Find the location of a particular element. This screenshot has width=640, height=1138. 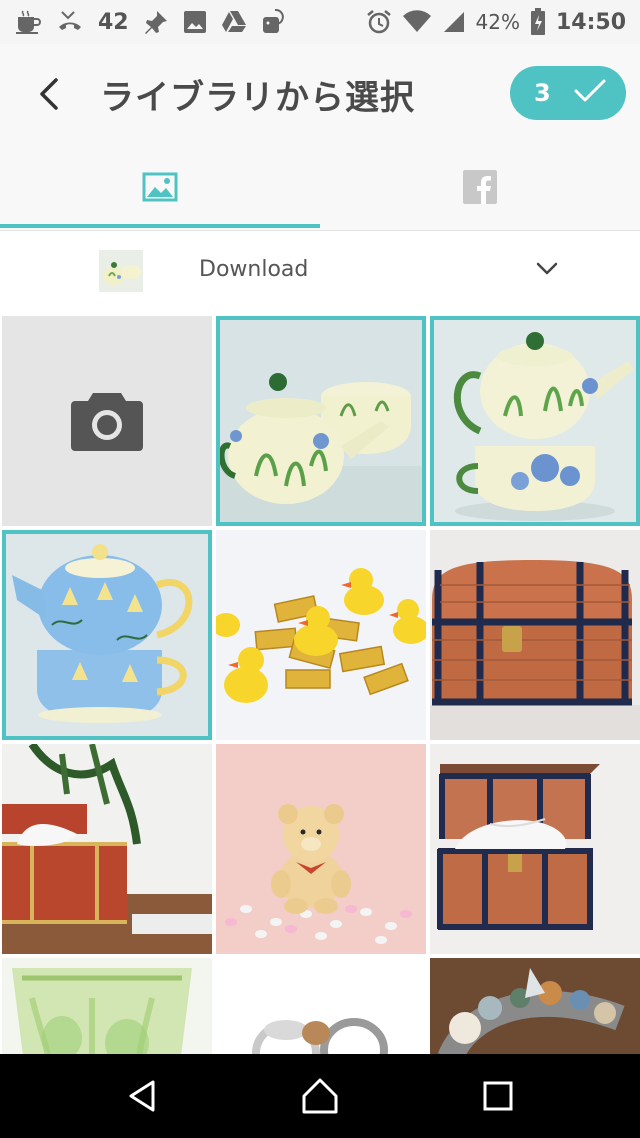

camera-icon is located at coordinates (107, 422).